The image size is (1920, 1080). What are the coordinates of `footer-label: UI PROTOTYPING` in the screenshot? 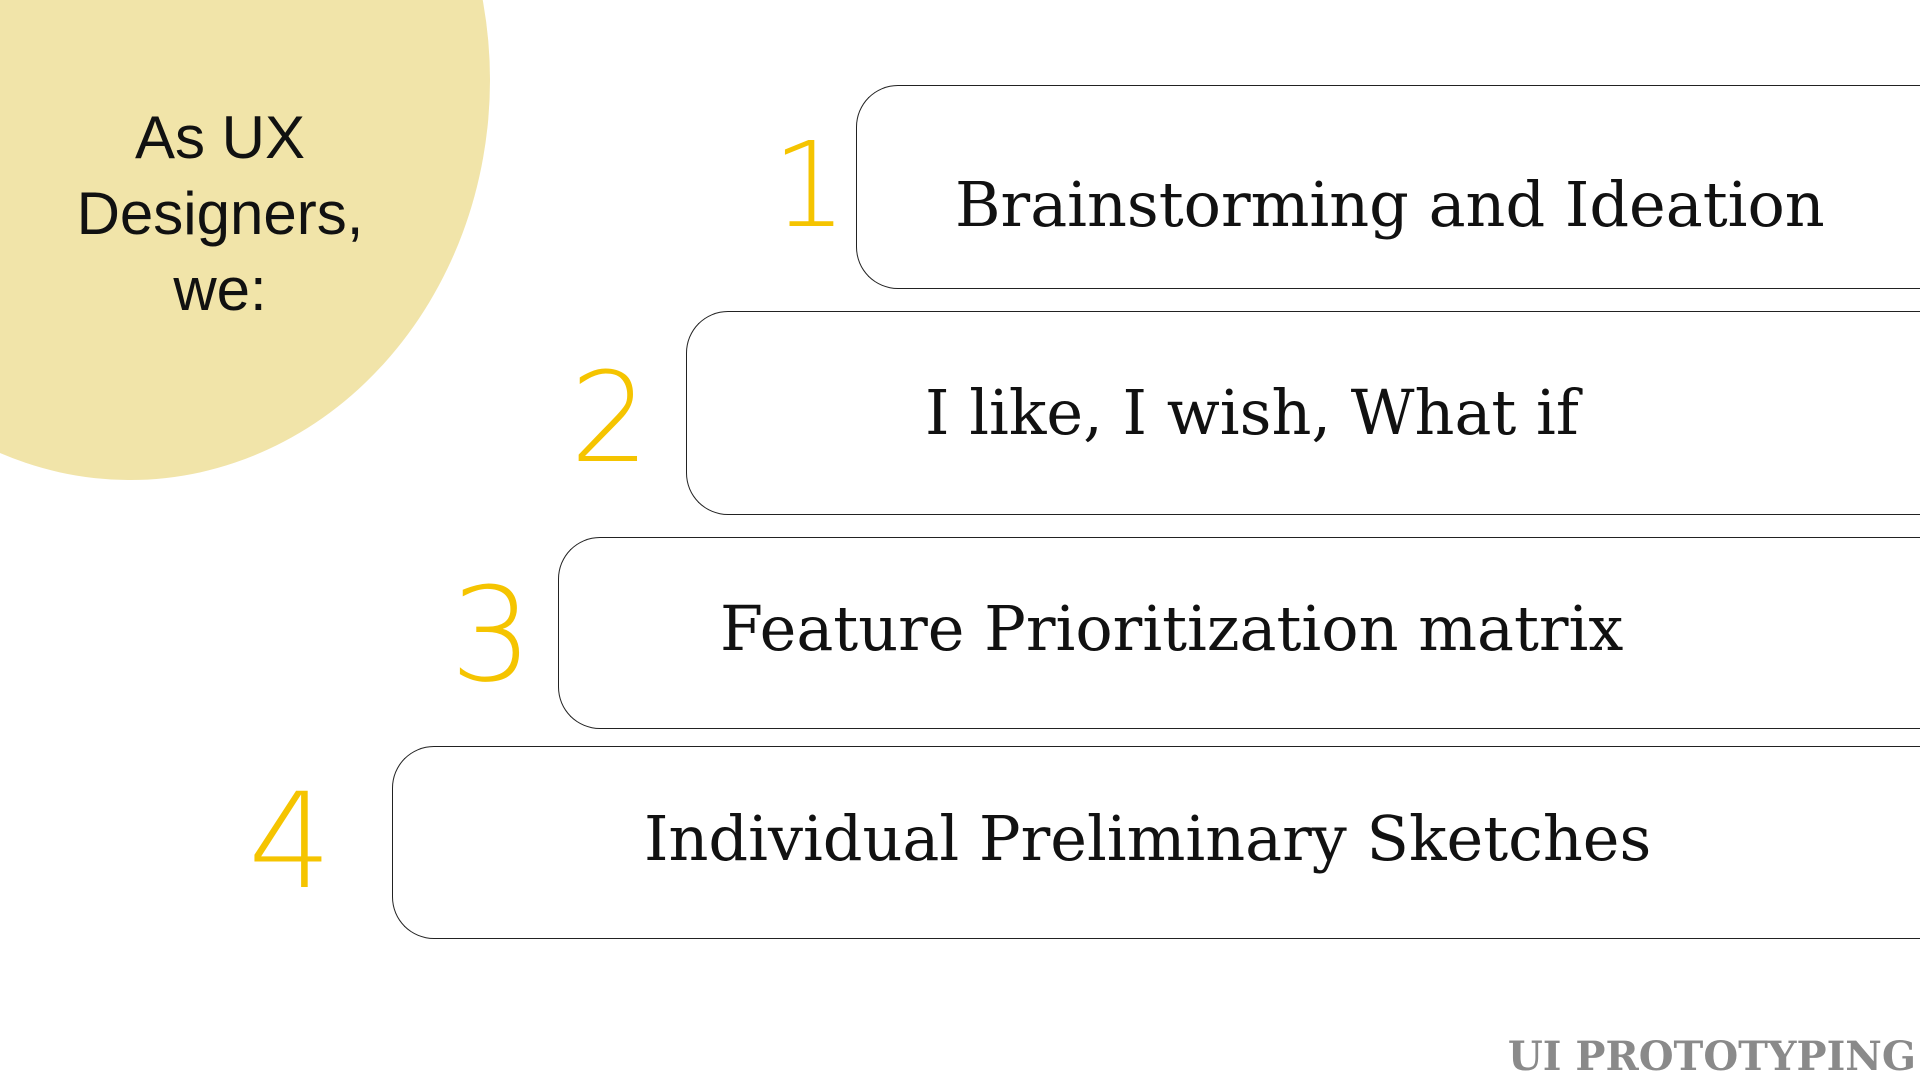 It's located at (1711, 1056).